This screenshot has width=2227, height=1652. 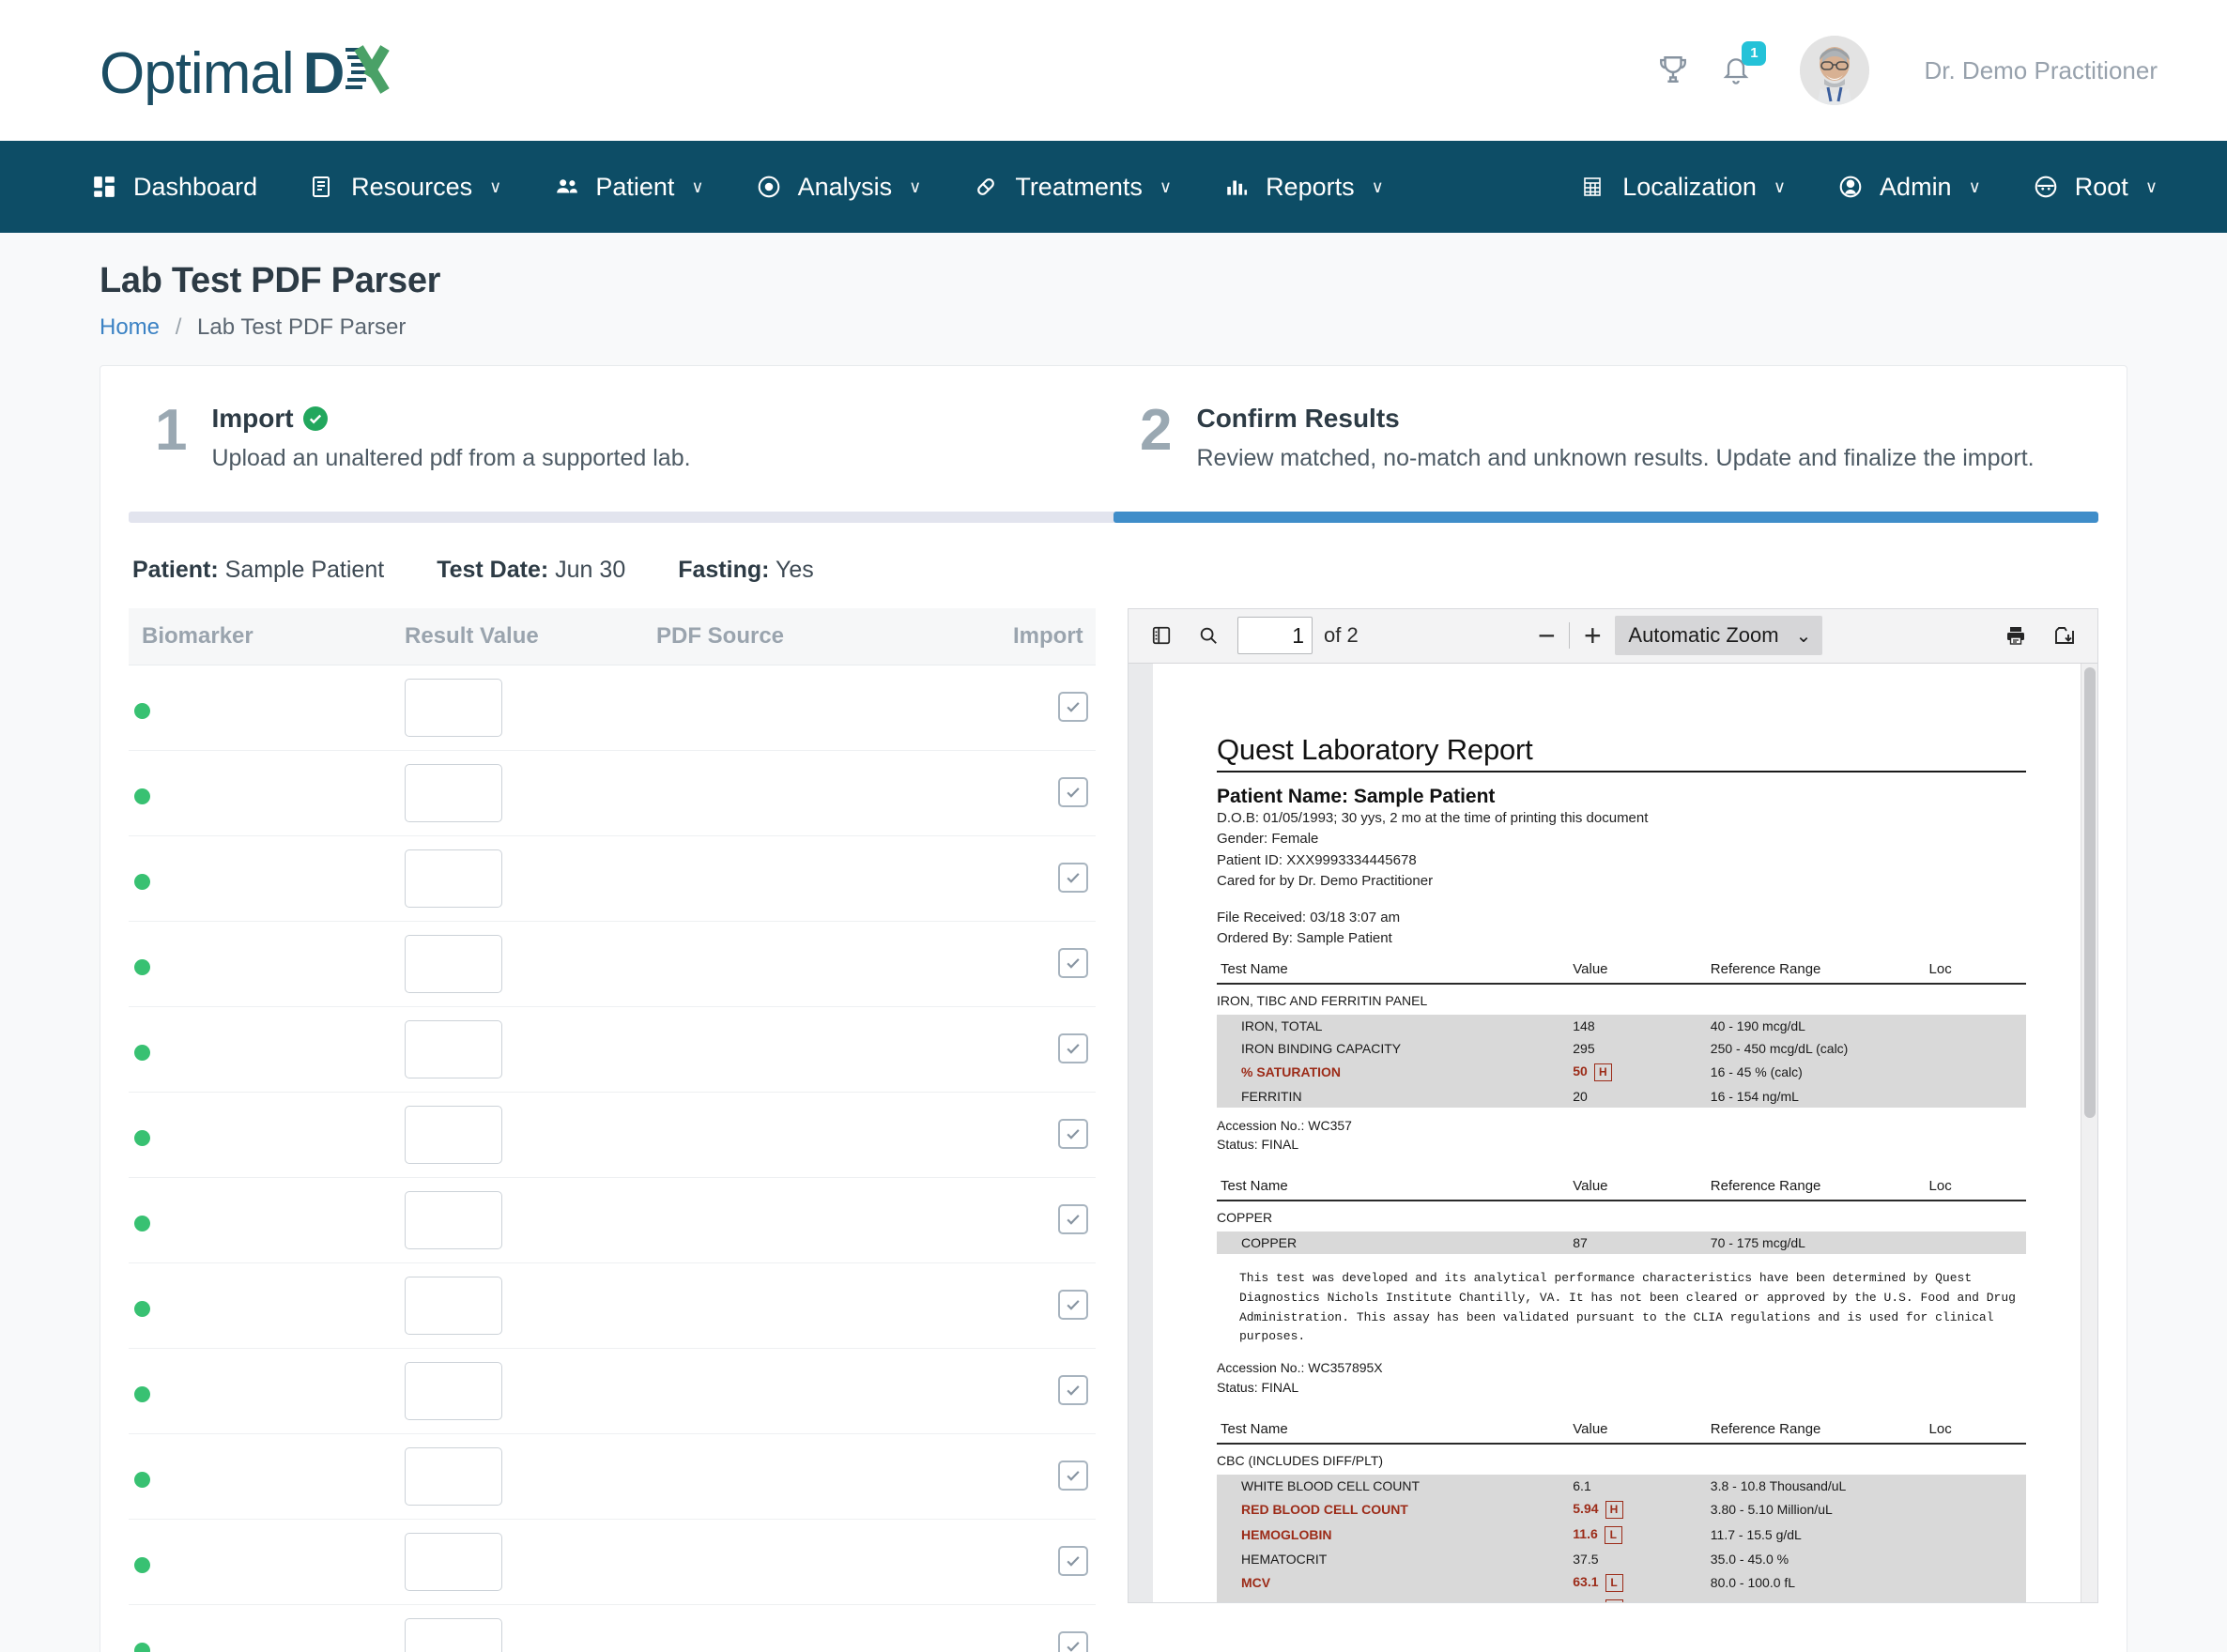 I want to click on pdf-test-name: IRON BINDING CAPACITY, so click(x=1395, y=1048).